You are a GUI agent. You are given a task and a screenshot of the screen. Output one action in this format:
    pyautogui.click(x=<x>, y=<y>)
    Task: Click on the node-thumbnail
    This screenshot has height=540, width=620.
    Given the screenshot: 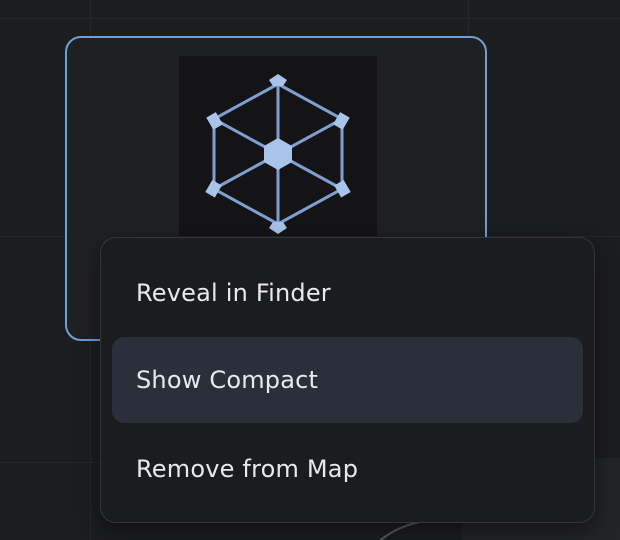 What is the action you would take?
    pyautogui.click(x=278, y=146)
    